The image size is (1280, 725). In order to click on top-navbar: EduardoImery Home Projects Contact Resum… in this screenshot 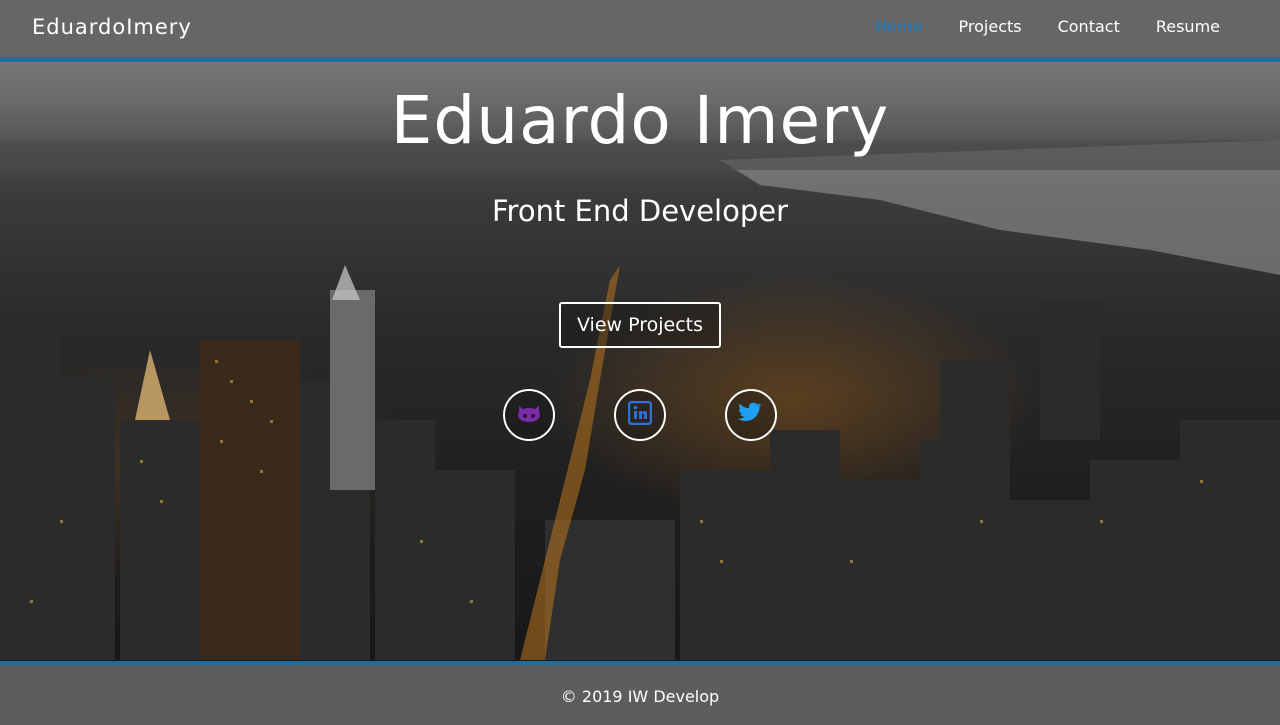, I will do `click(640, 31)`.